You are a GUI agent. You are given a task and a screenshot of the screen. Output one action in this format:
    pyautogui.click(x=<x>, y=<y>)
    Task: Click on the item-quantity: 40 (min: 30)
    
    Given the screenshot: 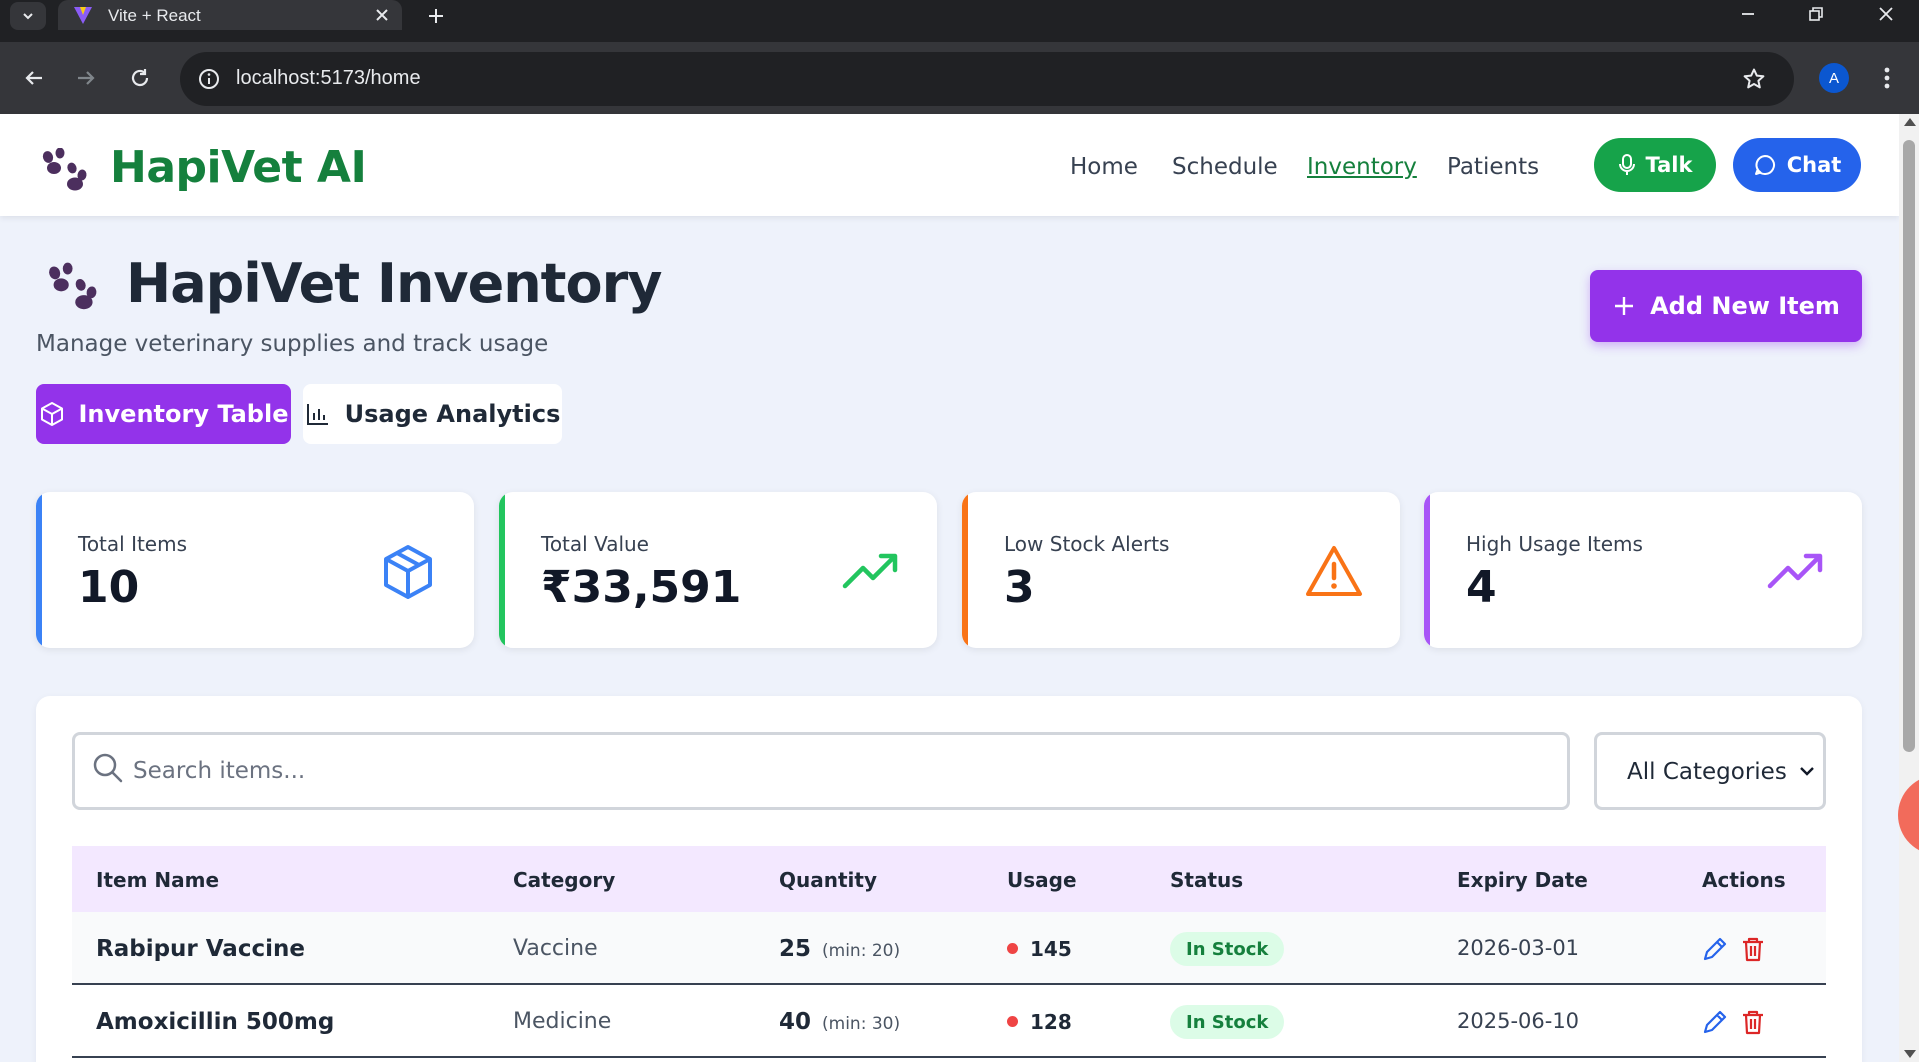 What is the action you would take?
    pyautogui.click(x=839, y=1022)
    